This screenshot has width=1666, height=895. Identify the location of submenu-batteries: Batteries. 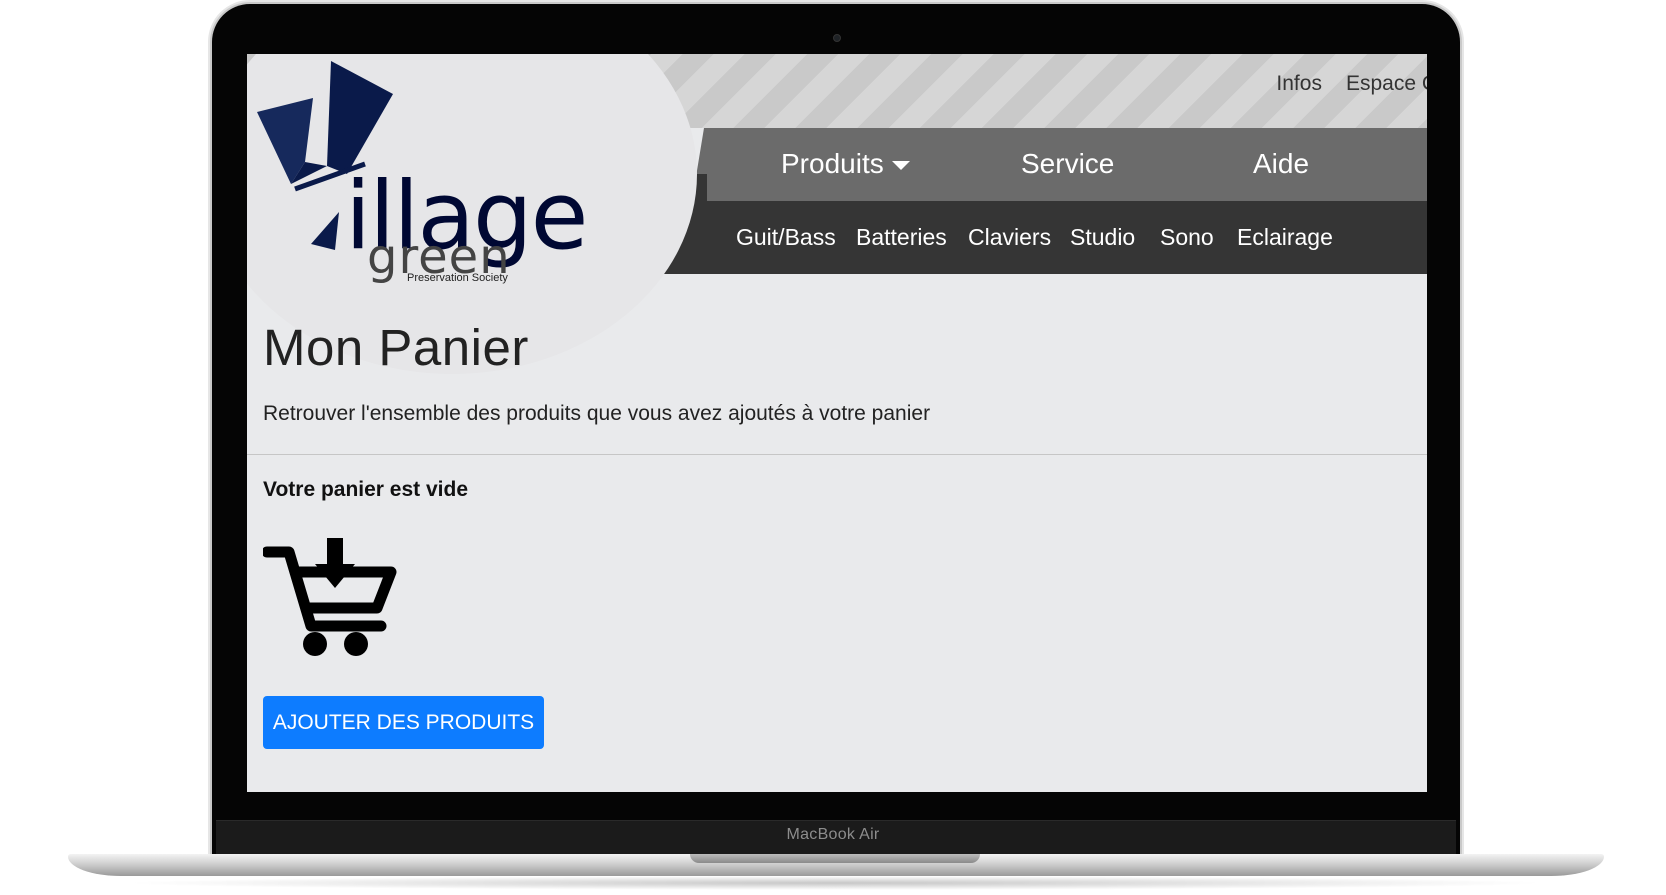
(901, 237).